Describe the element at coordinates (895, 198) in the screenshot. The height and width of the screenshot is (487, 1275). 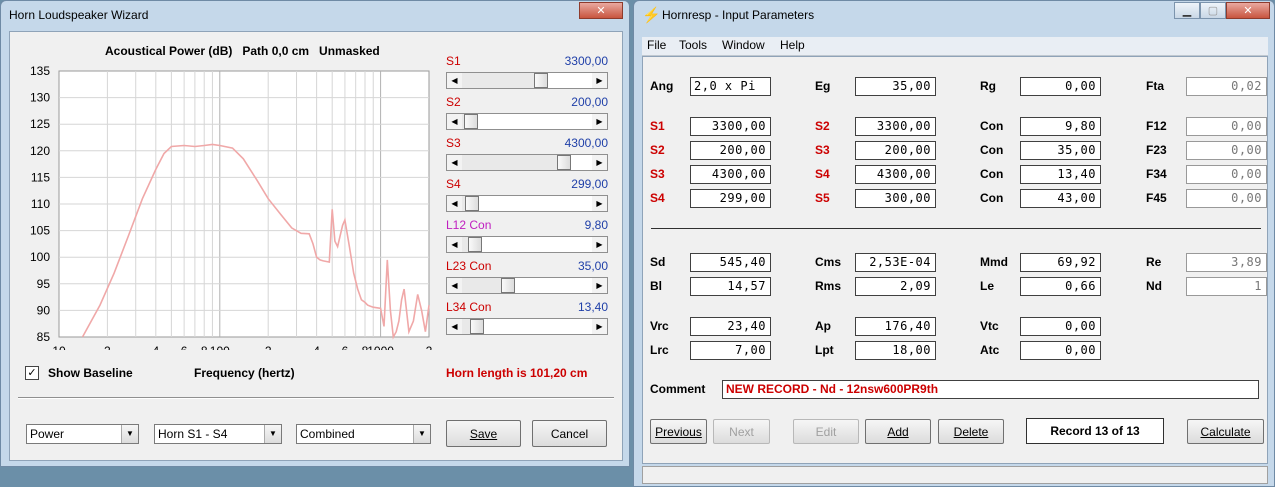
I see `param-field: 300,00` at that location.